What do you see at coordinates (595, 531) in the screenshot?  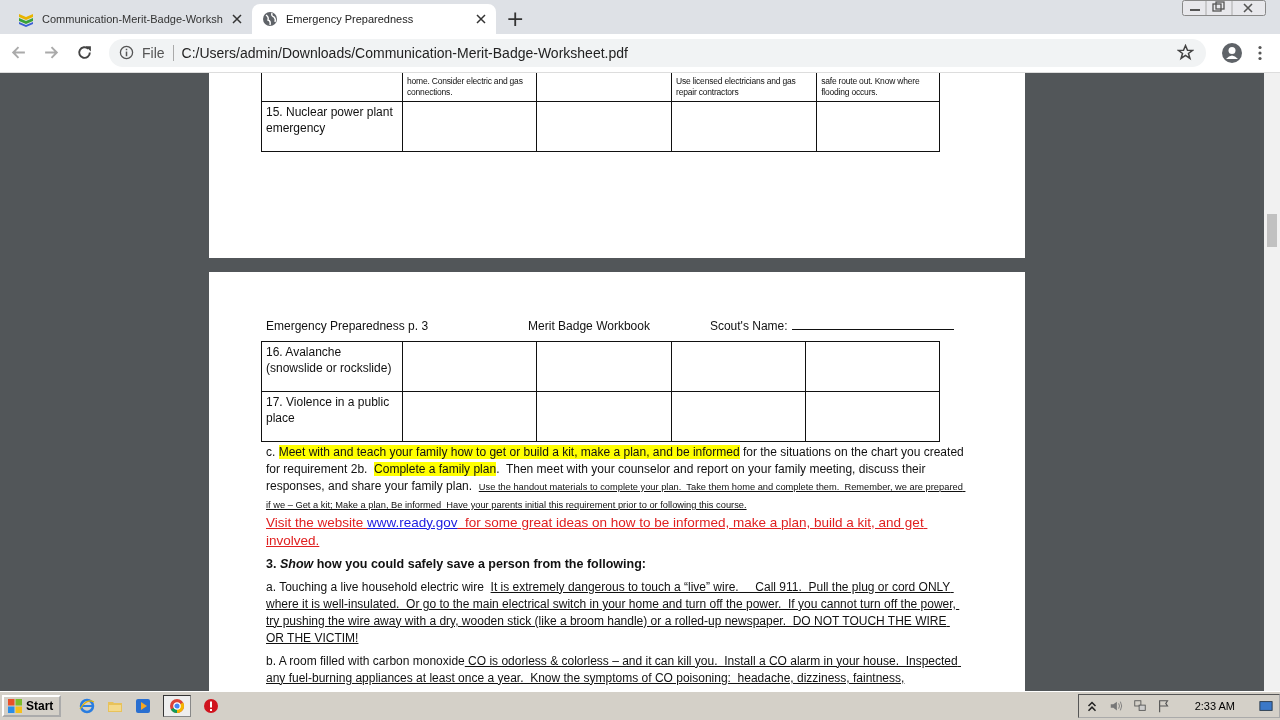 I see `website-note: Visit the website www.ready.gov for some great ideas on how to be informed, make a plan, build a kit, and get involved.` at bounding box center [595, 531].